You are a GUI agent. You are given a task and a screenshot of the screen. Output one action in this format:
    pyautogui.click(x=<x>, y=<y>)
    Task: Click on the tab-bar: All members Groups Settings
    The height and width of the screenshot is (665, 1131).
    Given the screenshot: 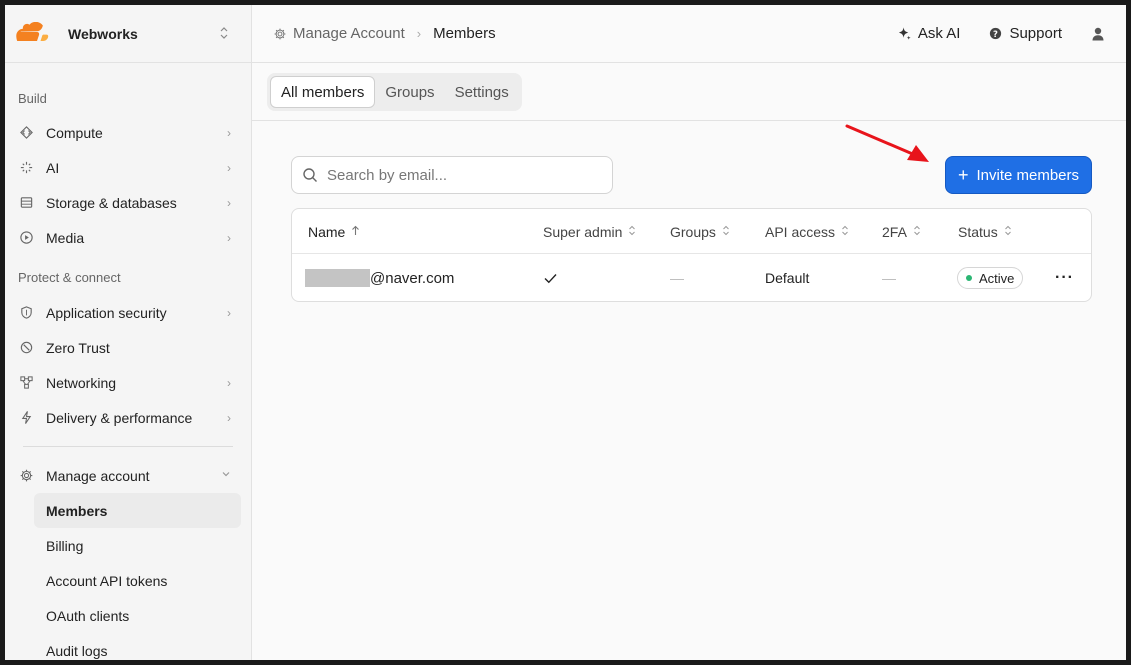 What is the action you would take?
    pyautogui.click(x=689, y=92)
    